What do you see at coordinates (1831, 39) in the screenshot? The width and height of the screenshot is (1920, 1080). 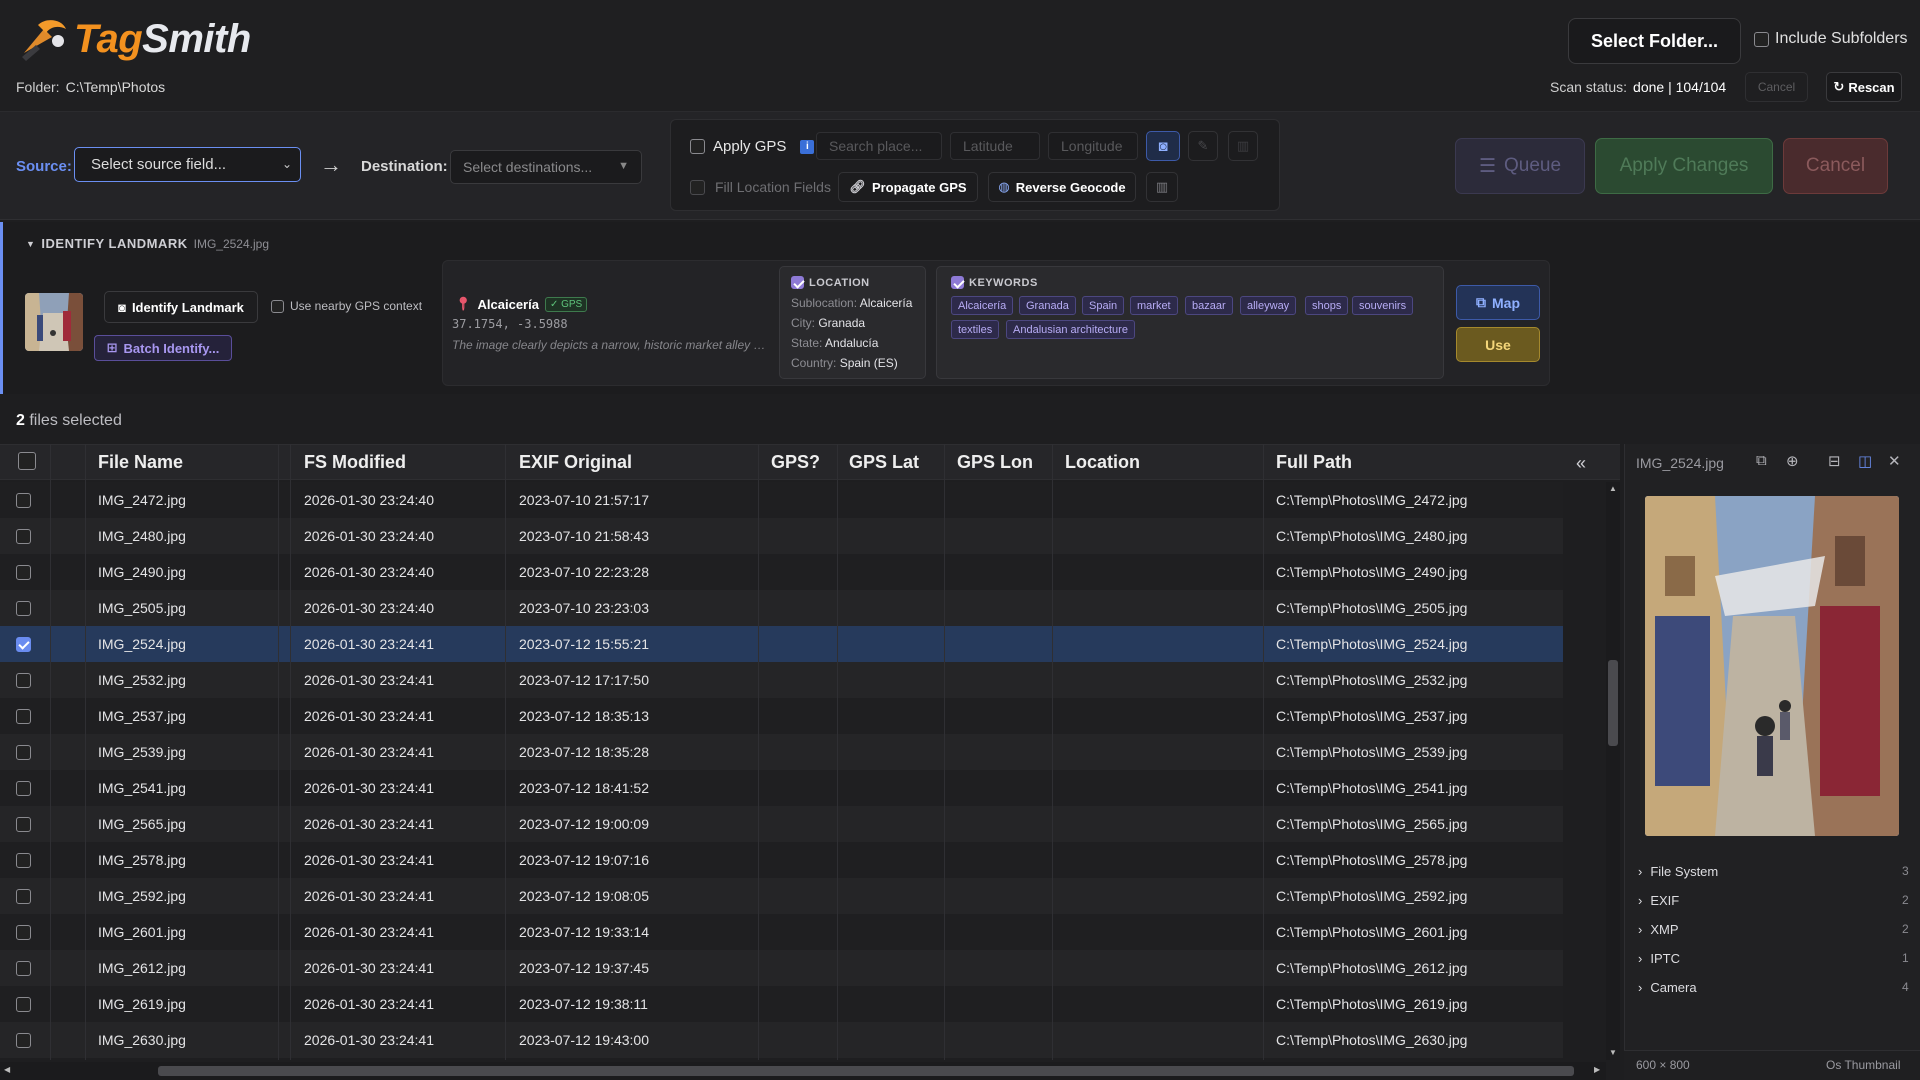 I see `include-subfolders-checkbox: Include Subfolders` at bounding box center [1831, 39].